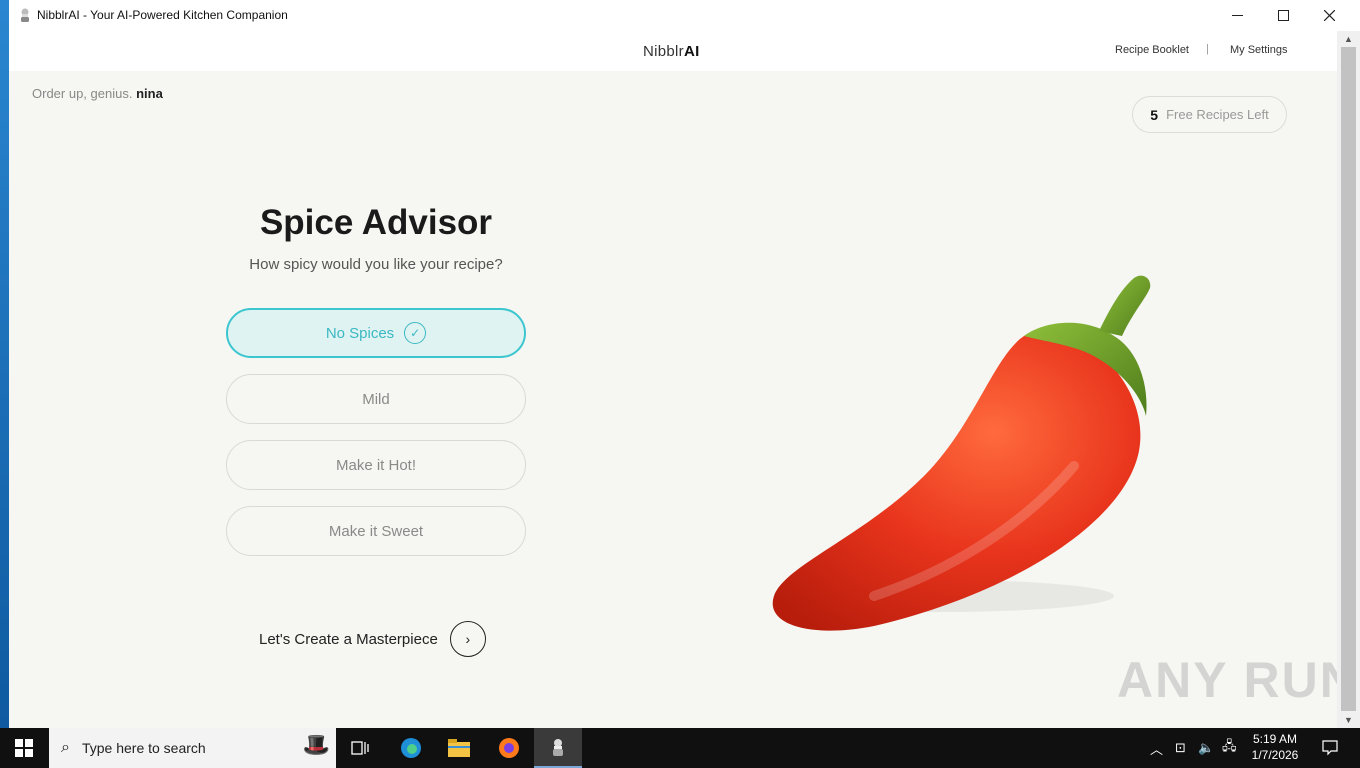 The height and width of the screenshot is (768, 1360). I want to click on desktop-background, so click(4, 364).